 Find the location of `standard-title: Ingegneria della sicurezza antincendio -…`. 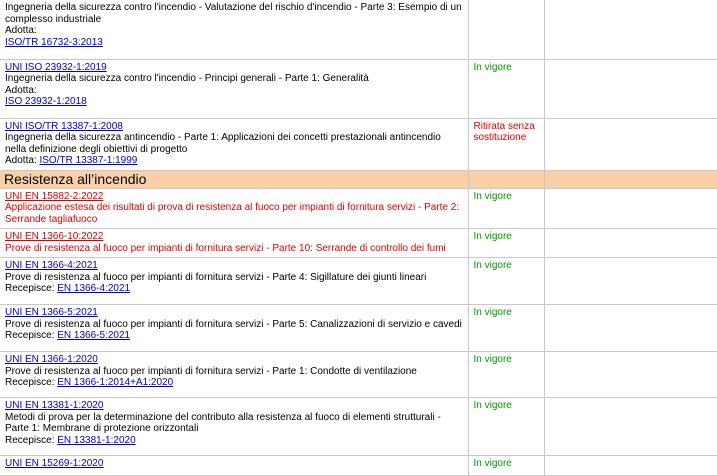

standard-title: Ingegneria della sicurezza antincendio -… is located at coordinates (223, 143).